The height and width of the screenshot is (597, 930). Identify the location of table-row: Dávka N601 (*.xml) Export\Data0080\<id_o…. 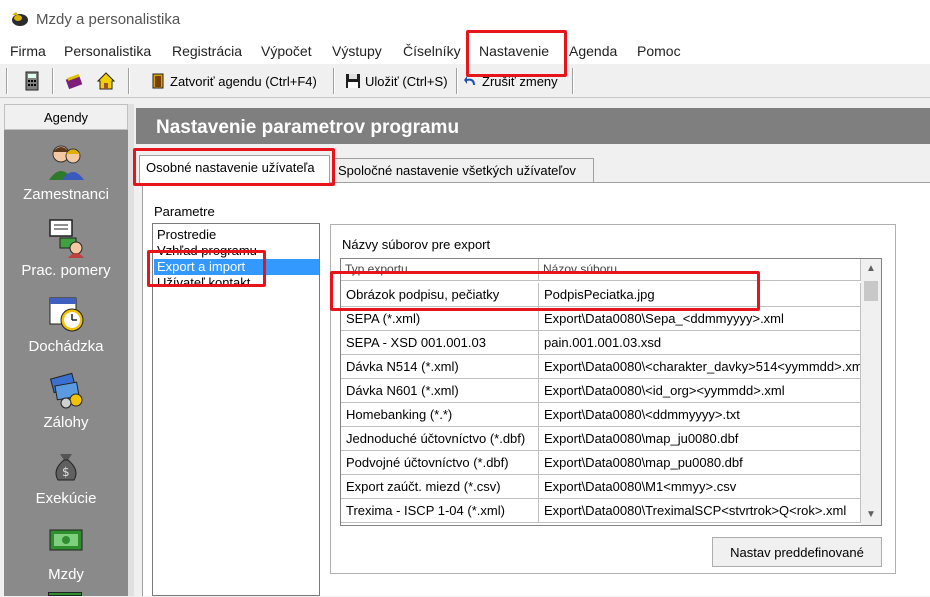
(601, 391).